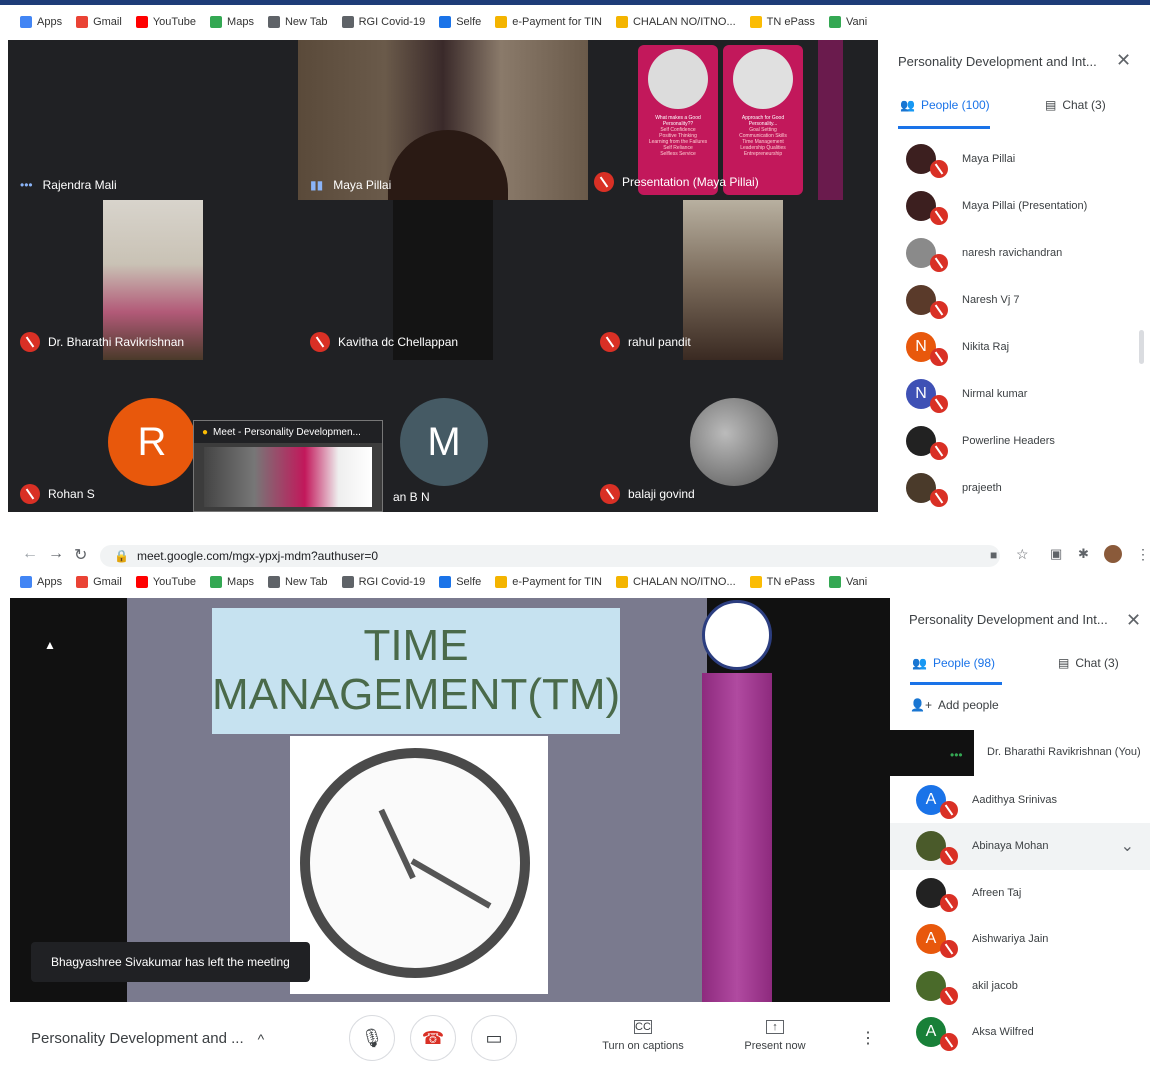  I want to click on tab-people: 👥 People (98), so click(953, 663).